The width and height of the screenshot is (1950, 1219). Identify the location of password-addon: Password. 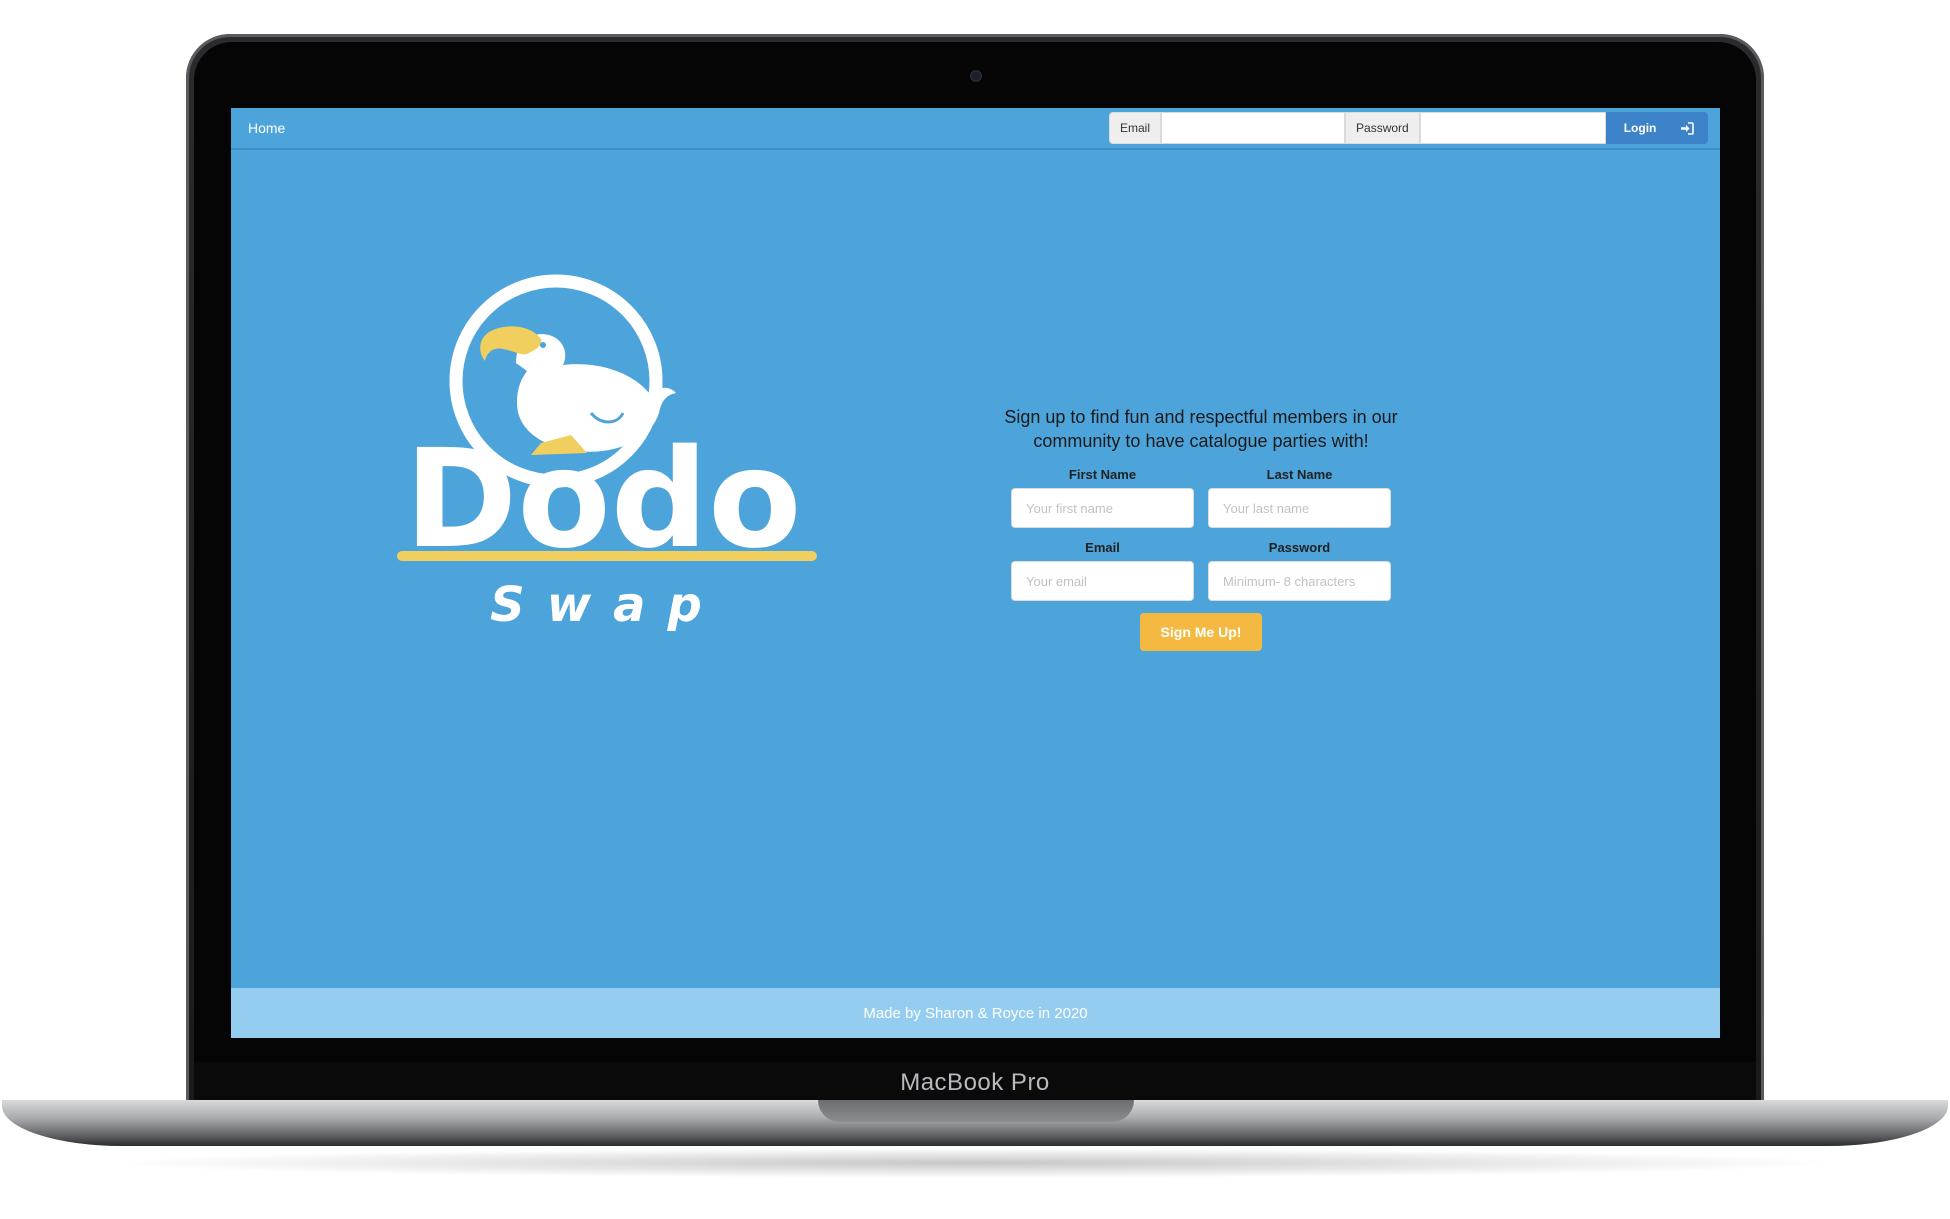
(1382, 128).